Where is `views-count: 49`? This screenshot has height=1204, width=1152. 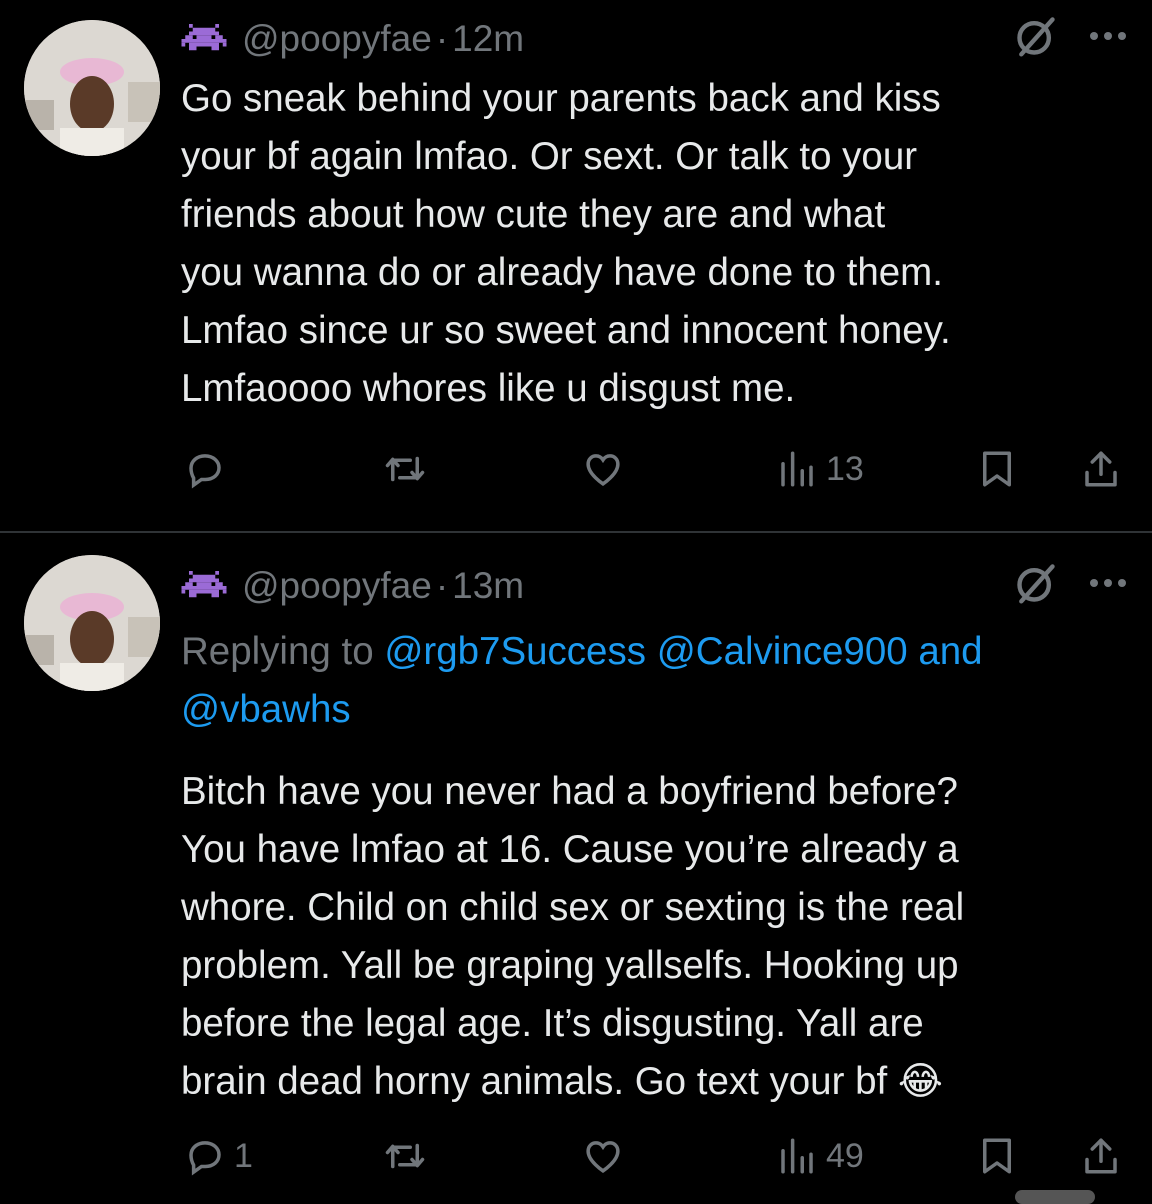
views-count: 49 is located at coordinates (845, 1155).